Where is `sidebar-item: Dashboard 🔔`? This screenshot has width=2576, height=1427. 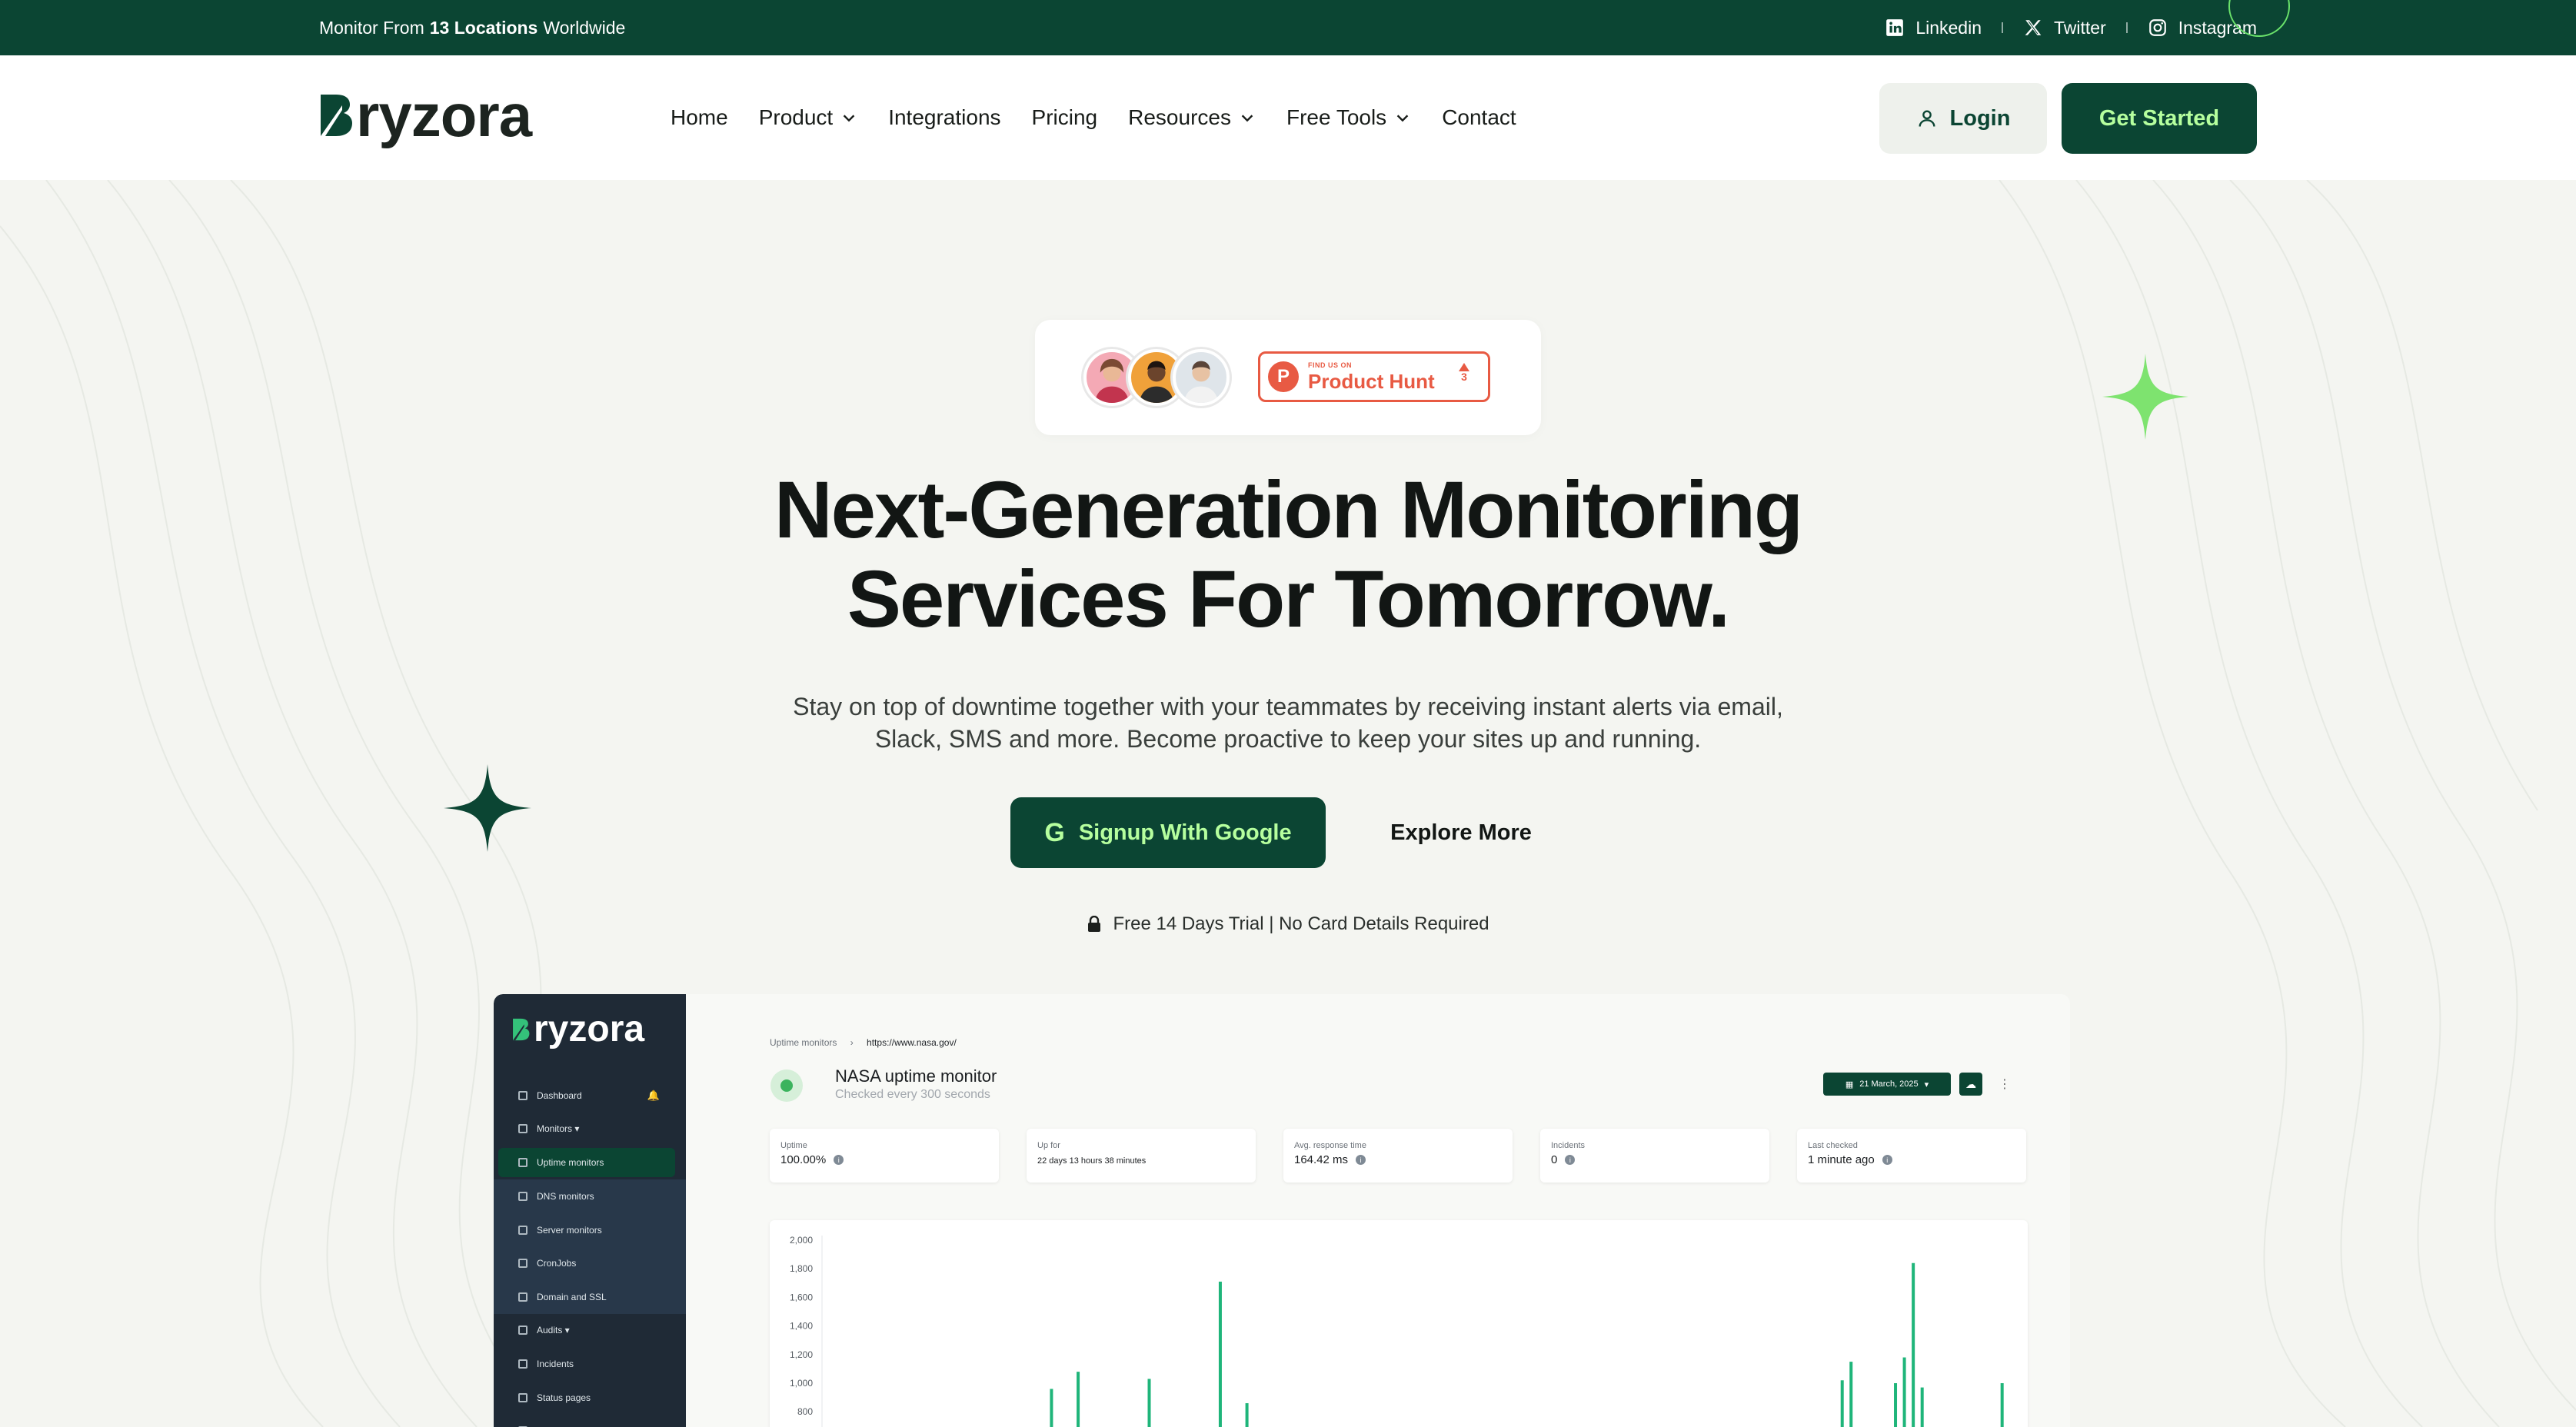
sidebar-item: Dashboard 🔔 is located at coordinates (590, 1096).